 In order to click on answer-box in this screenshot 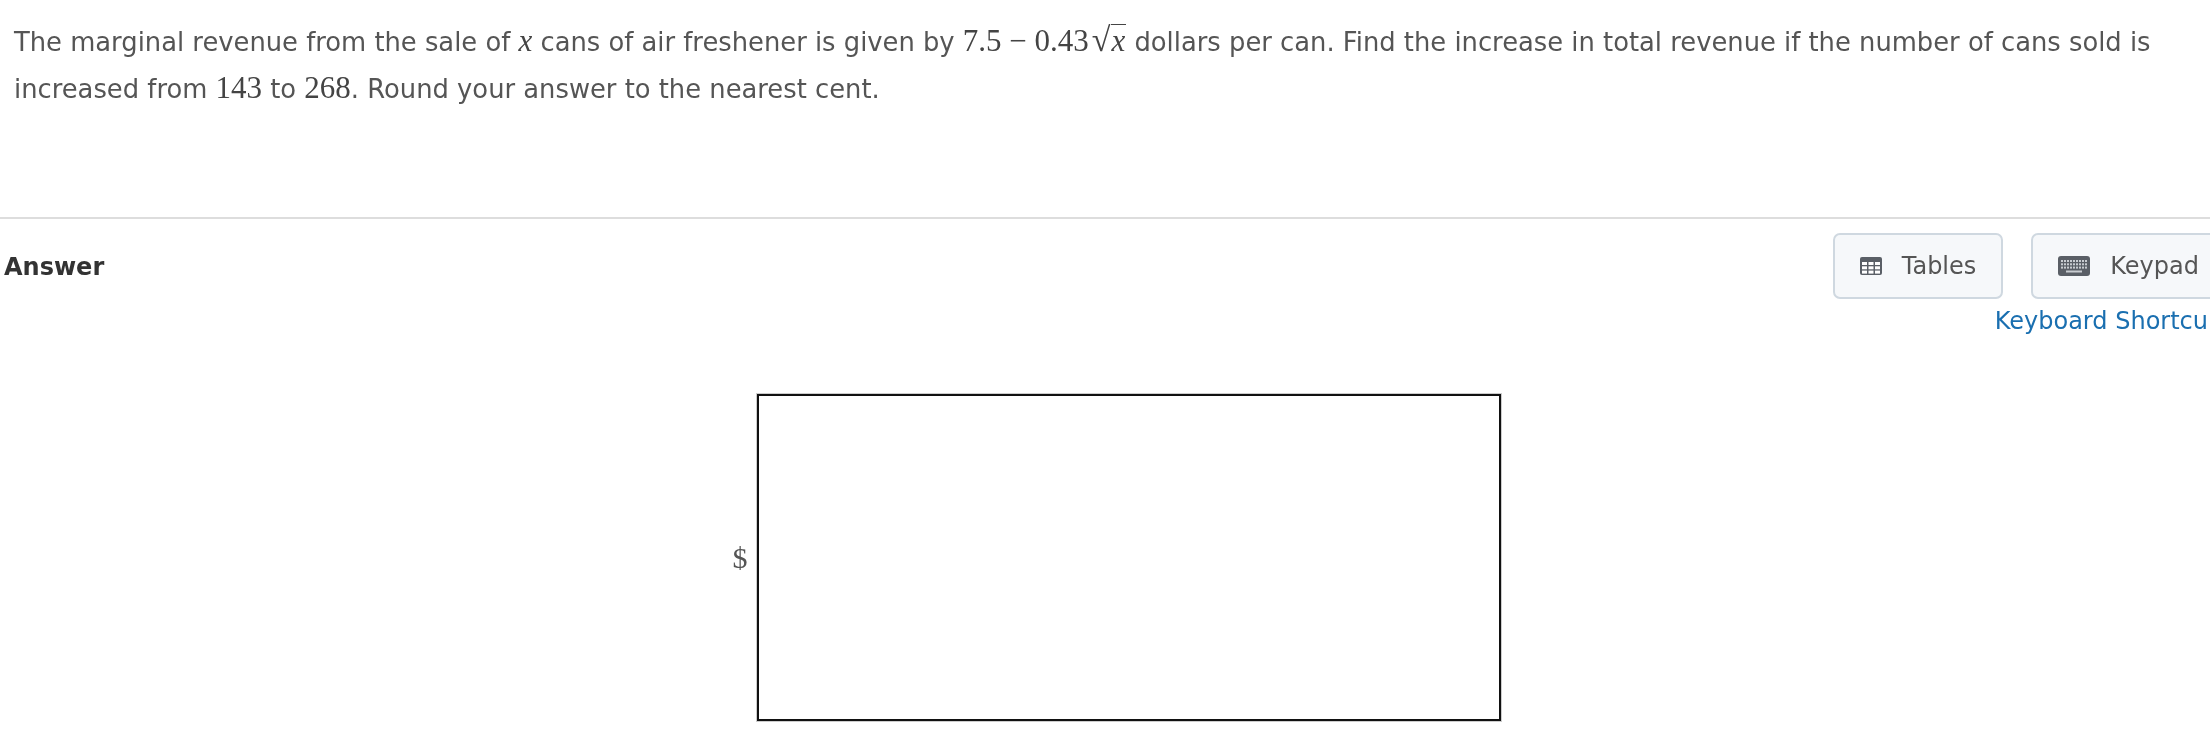, I will do `click(1128, 557)`.